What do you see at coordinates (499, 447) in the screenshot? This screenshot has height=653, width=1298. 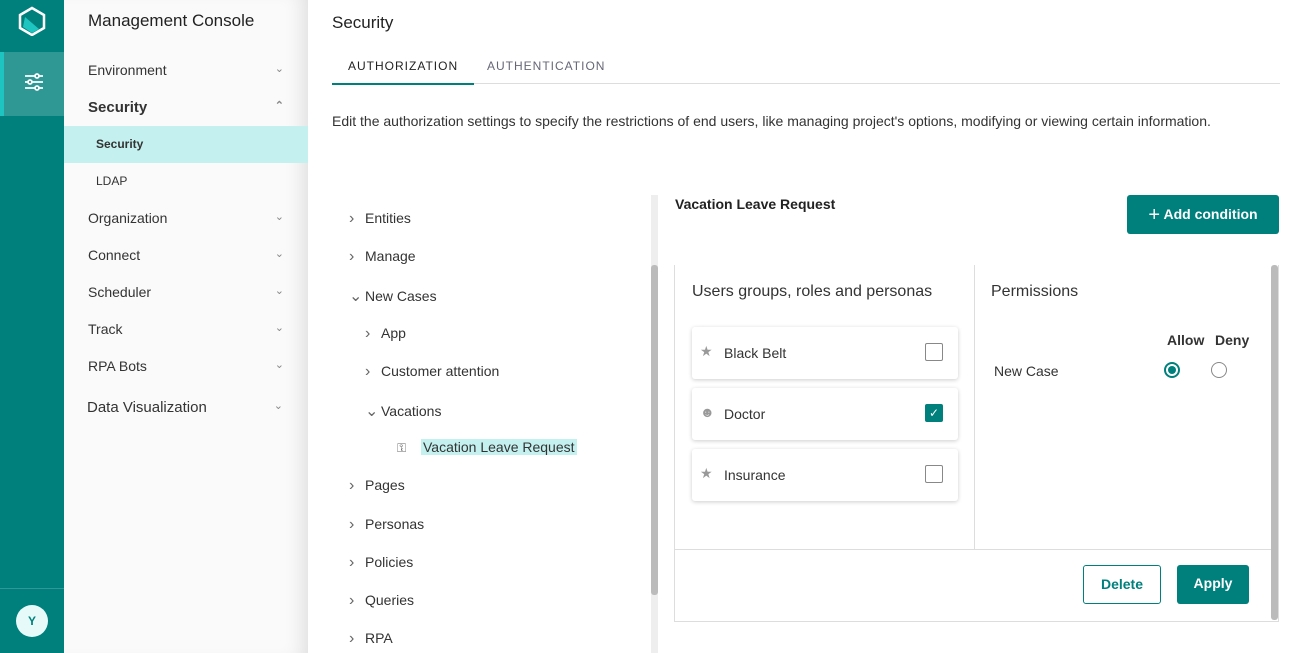 I see `tree-node-label: Vacation Leave Request` at bounding box center [499, 447].